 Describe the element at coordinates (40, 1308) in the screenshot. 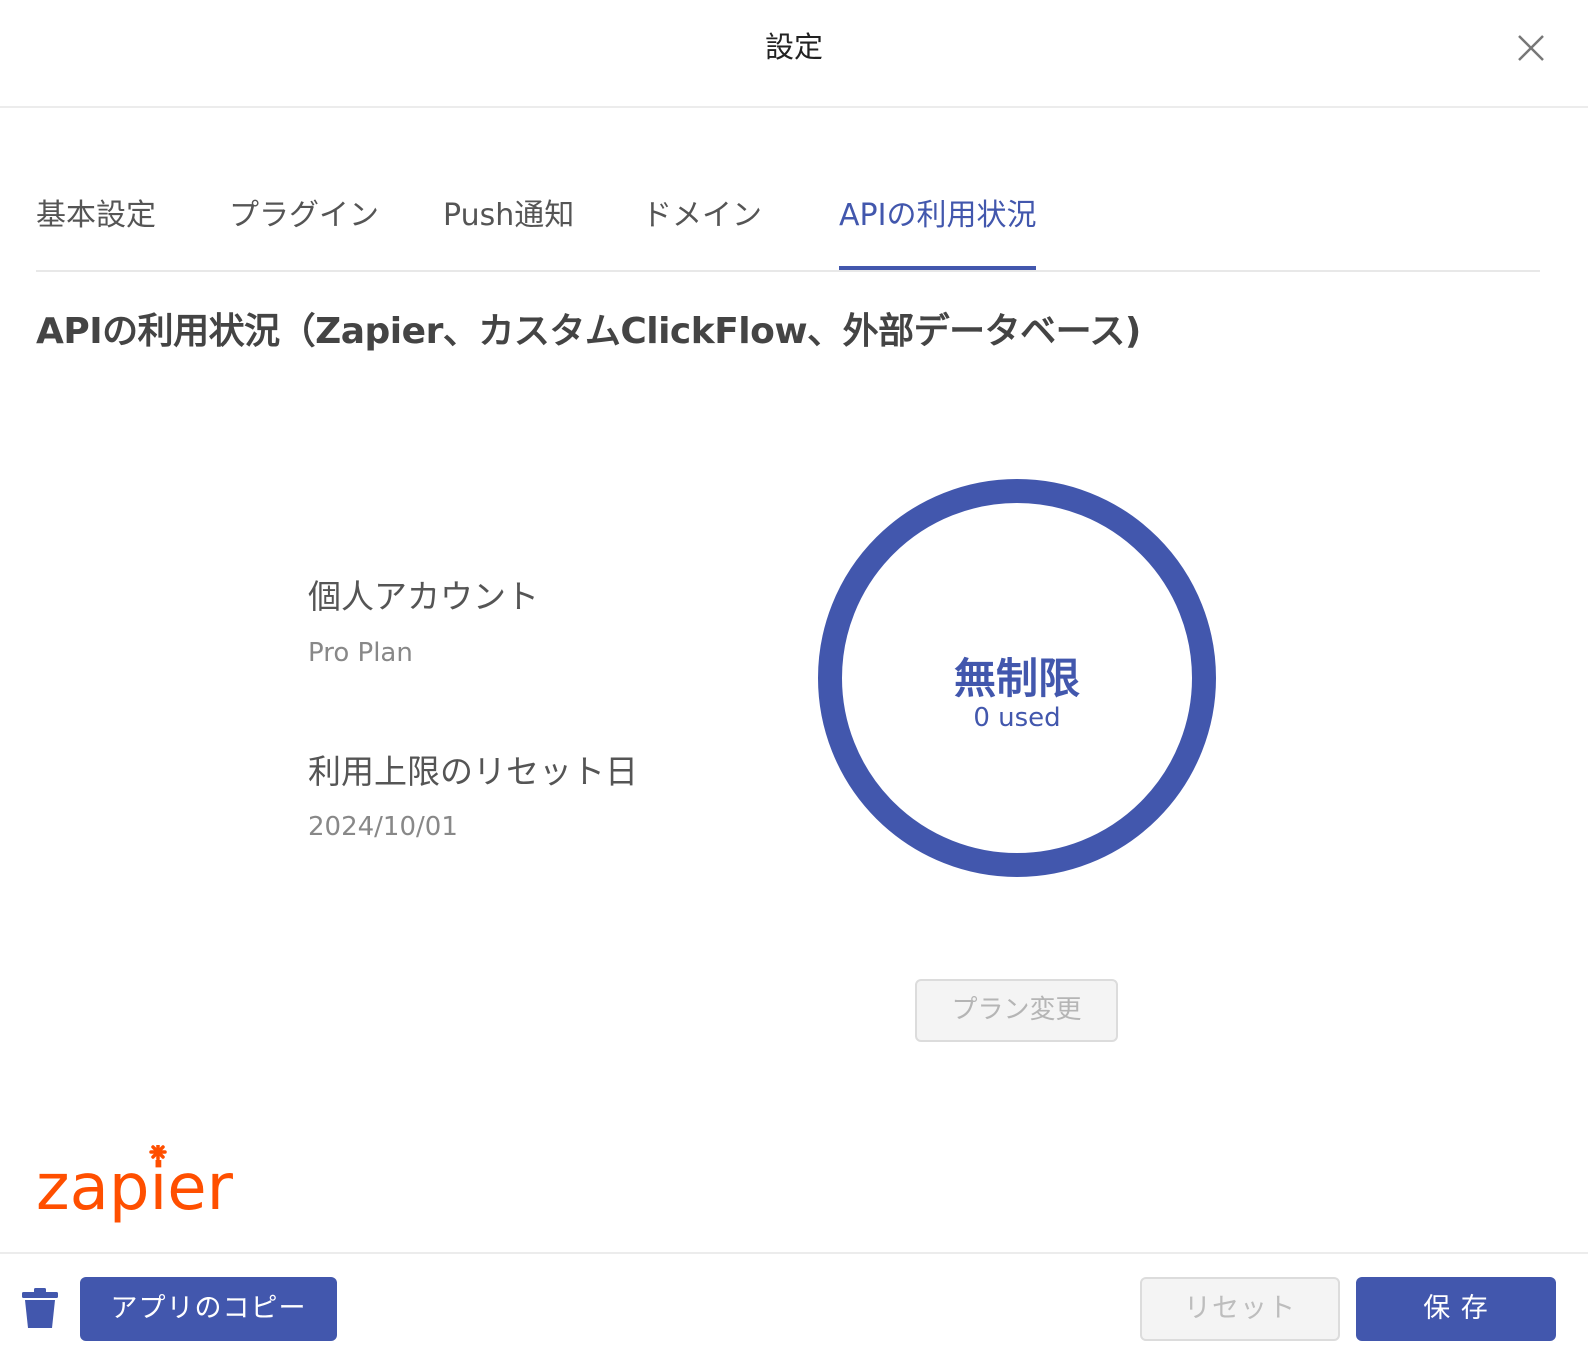

I see `trash-icon` at that location.